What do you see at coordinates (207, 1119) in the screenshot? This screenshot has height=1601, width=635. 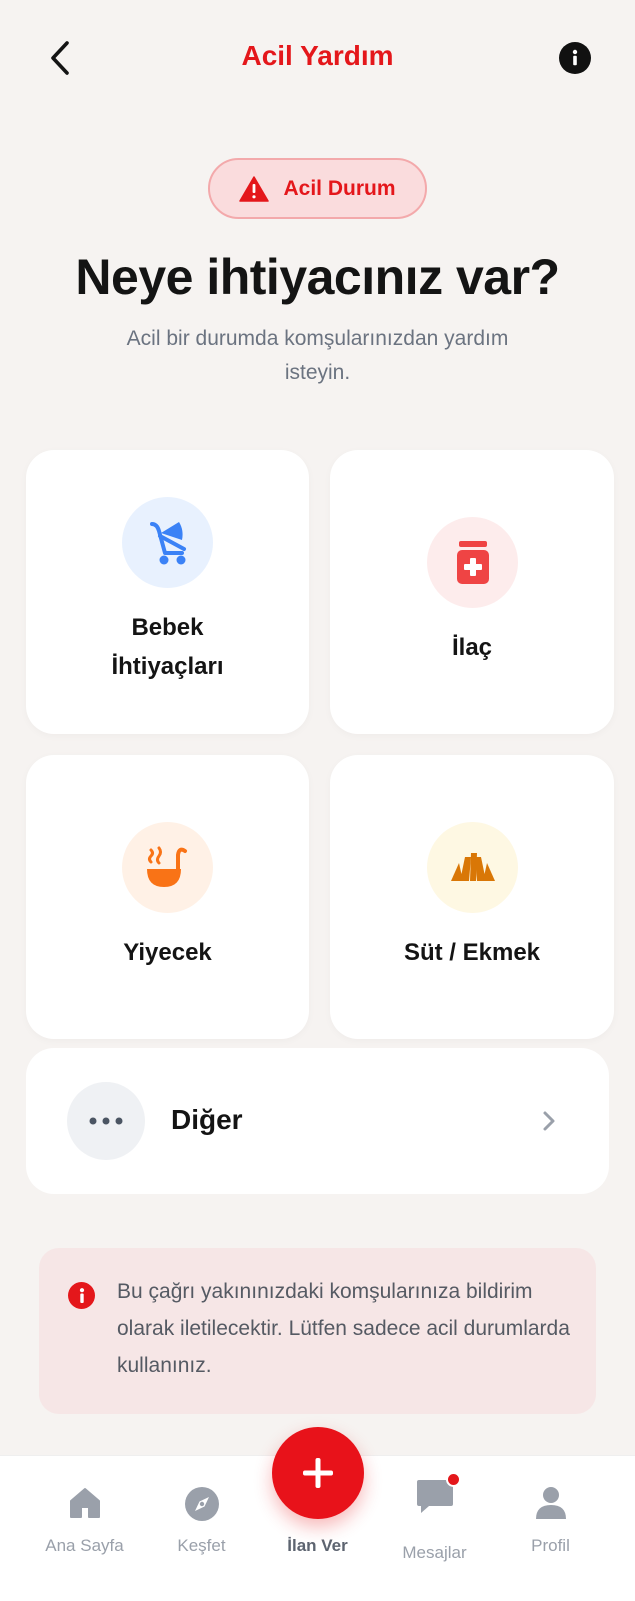 I see `other-label: Diğer` at bounding box center [207, 1119].